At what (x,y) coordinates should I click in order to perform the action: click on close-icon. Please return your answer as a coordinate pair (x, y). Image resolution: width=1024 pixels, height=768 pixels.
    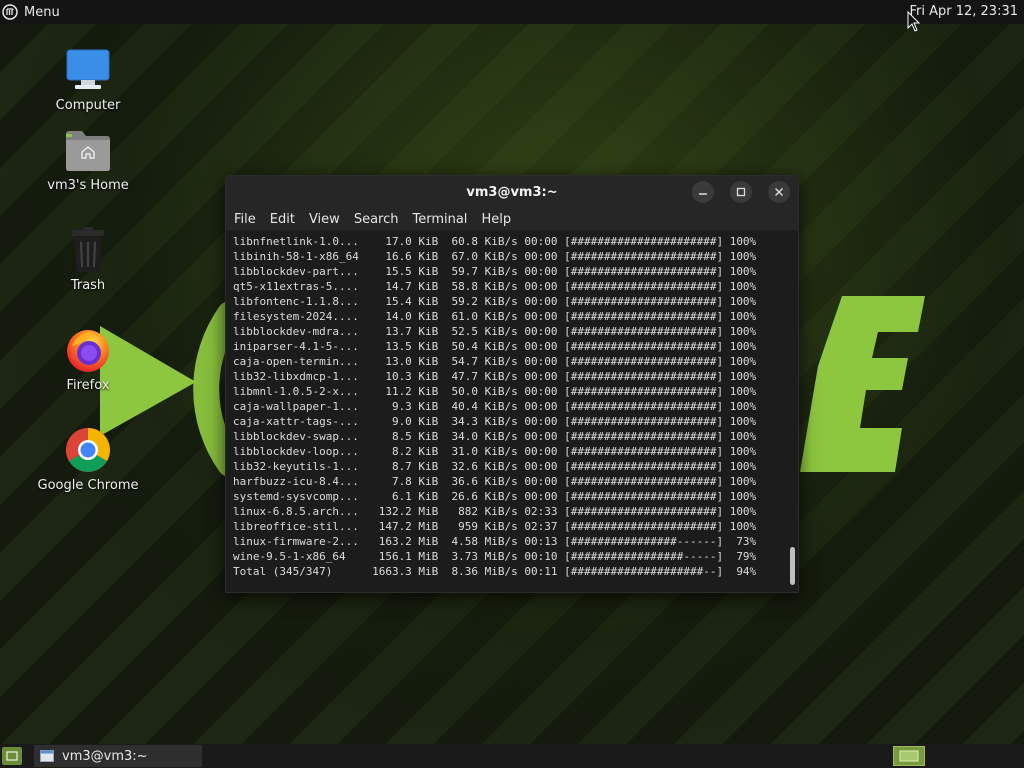
    Looking at the image, I should click on (779, 192).